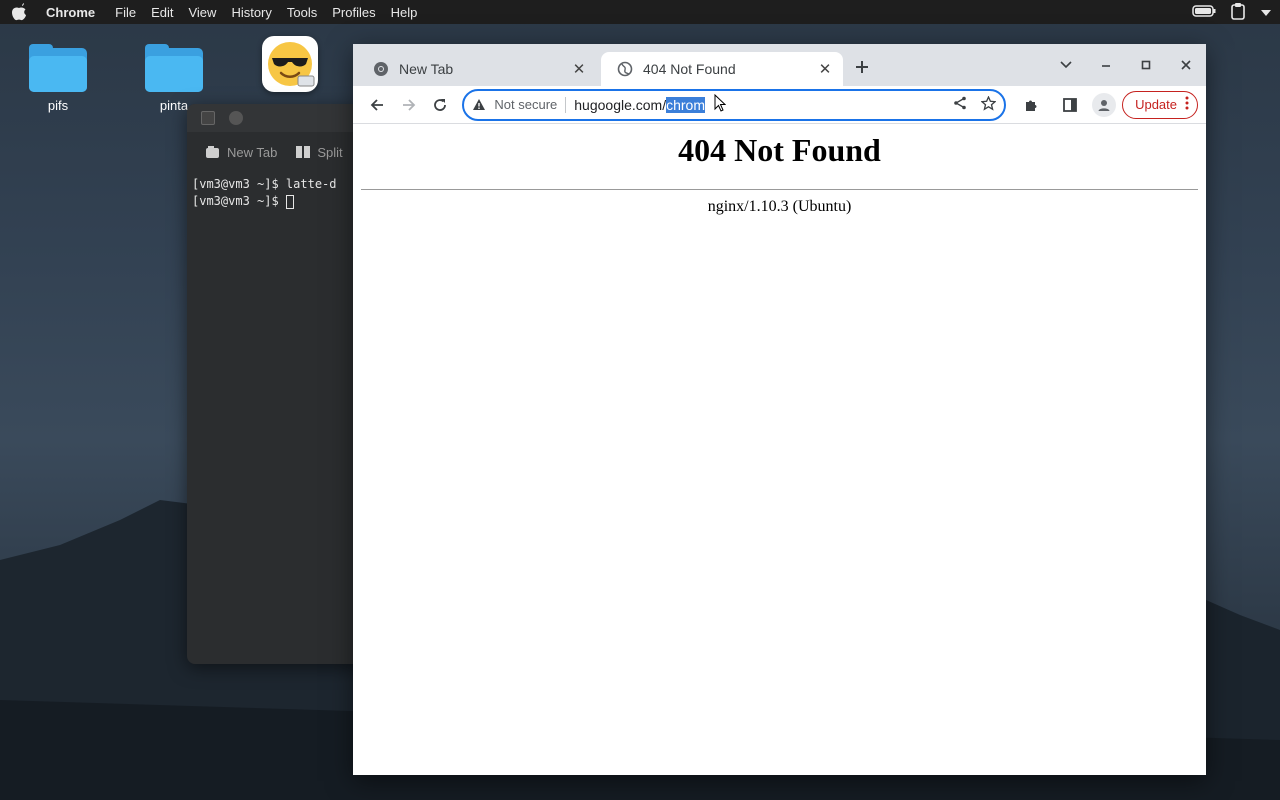  What do you see at coordinates (252, 152) in the screenshot?
I see `terminal-new-tab-label: New Tab` at bounding box center [252, 152].